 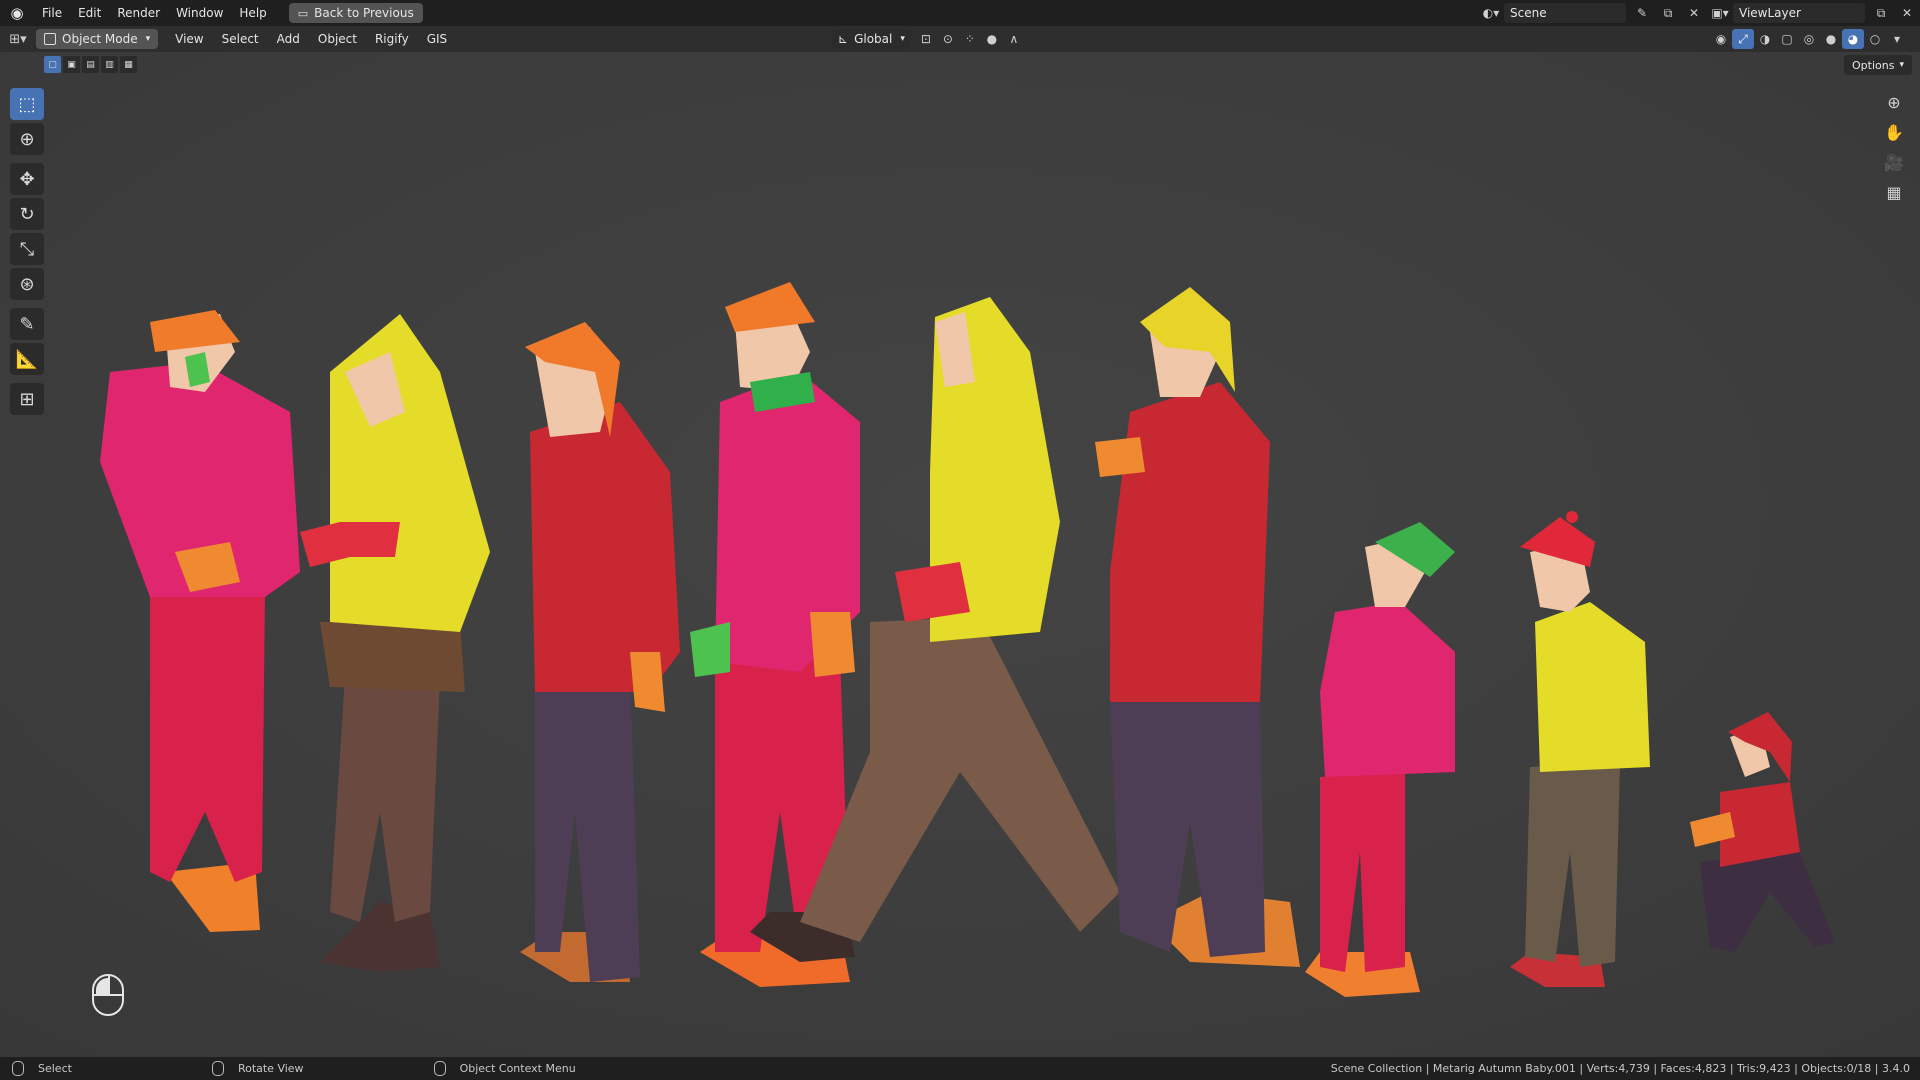 What do you see at coordinates (217, 1068) in the screenshot?
I see `middle-mouse-icon` at bounding box center [217, 1068].